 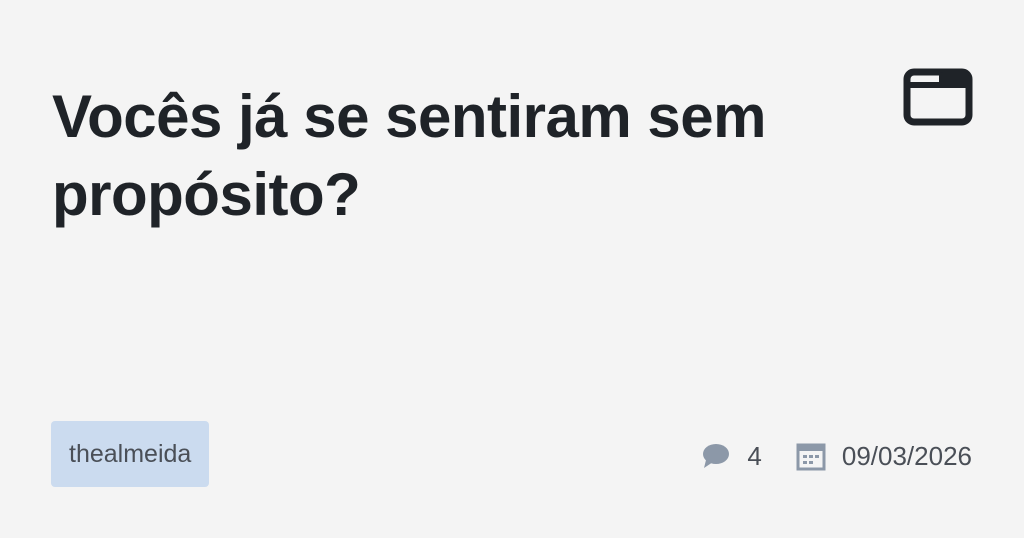 What do you see at coordinates (938, 97) in the screenshot?
I see `window-icon` at bounding box center [938, 97].